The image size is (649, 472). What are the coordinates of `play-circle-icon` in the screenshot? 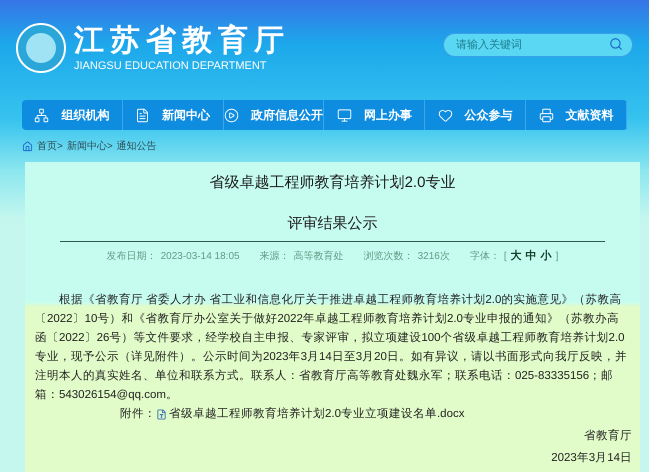 It's located at (232, 115).